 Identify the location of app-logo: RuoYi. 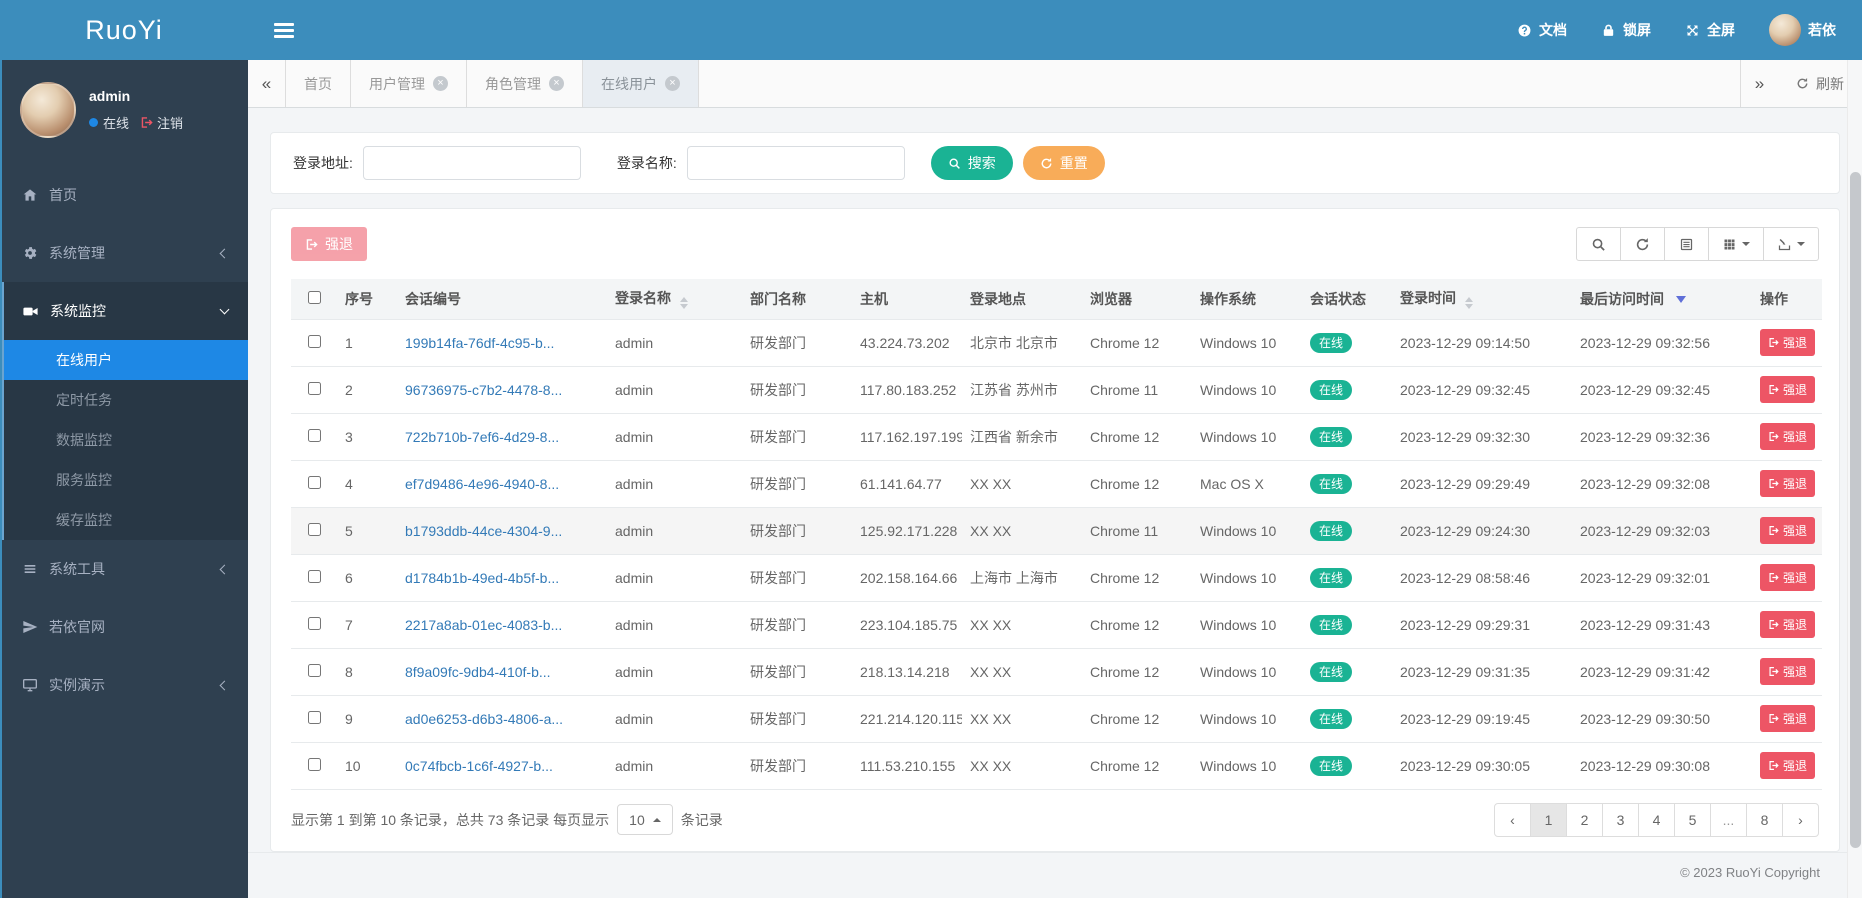
(124, 30).